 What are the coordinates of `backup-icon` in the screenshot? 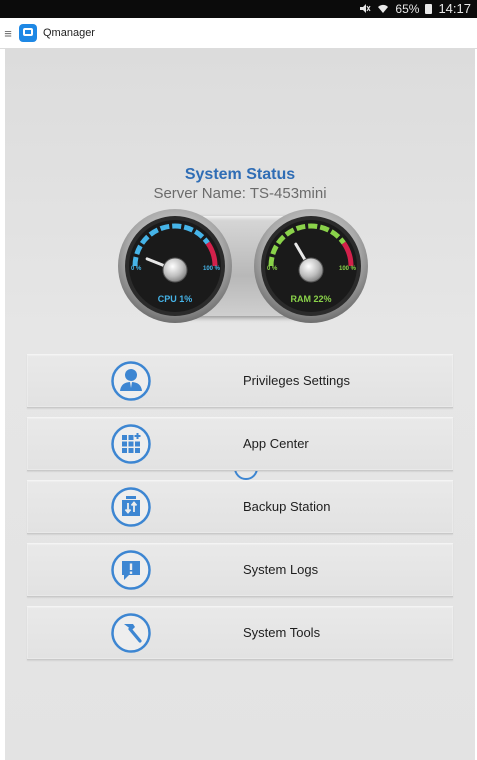 It's located at (131, 507).